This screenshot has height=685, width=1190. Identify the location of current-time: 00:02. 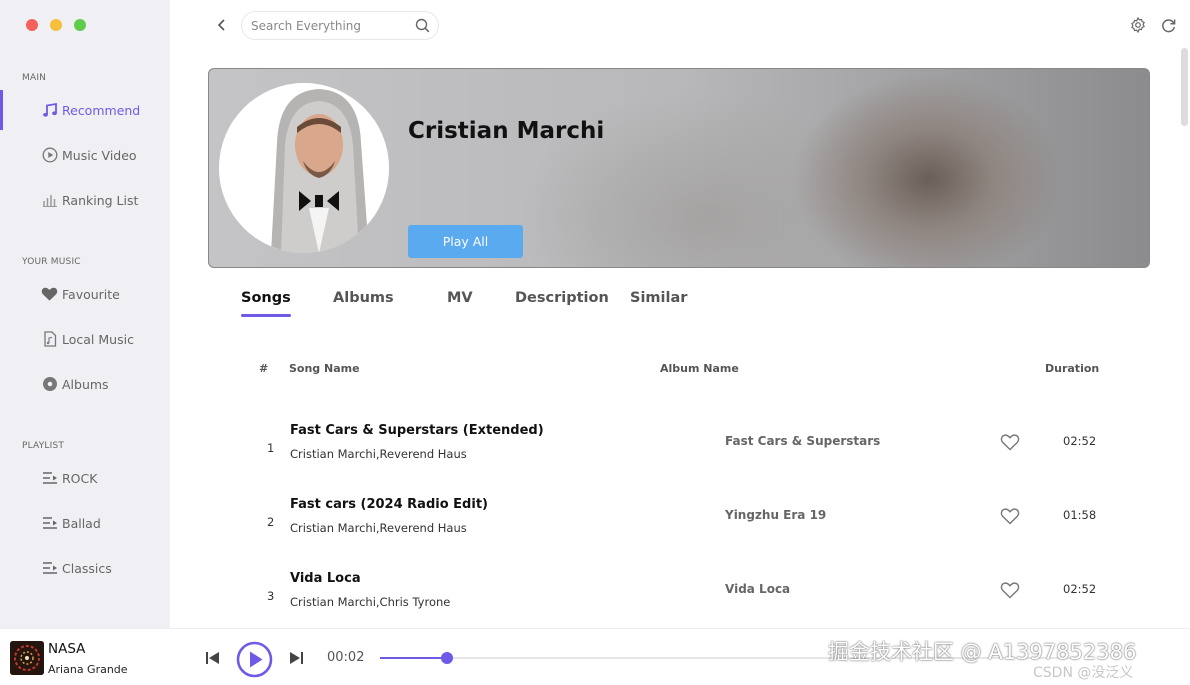
(346, 657).